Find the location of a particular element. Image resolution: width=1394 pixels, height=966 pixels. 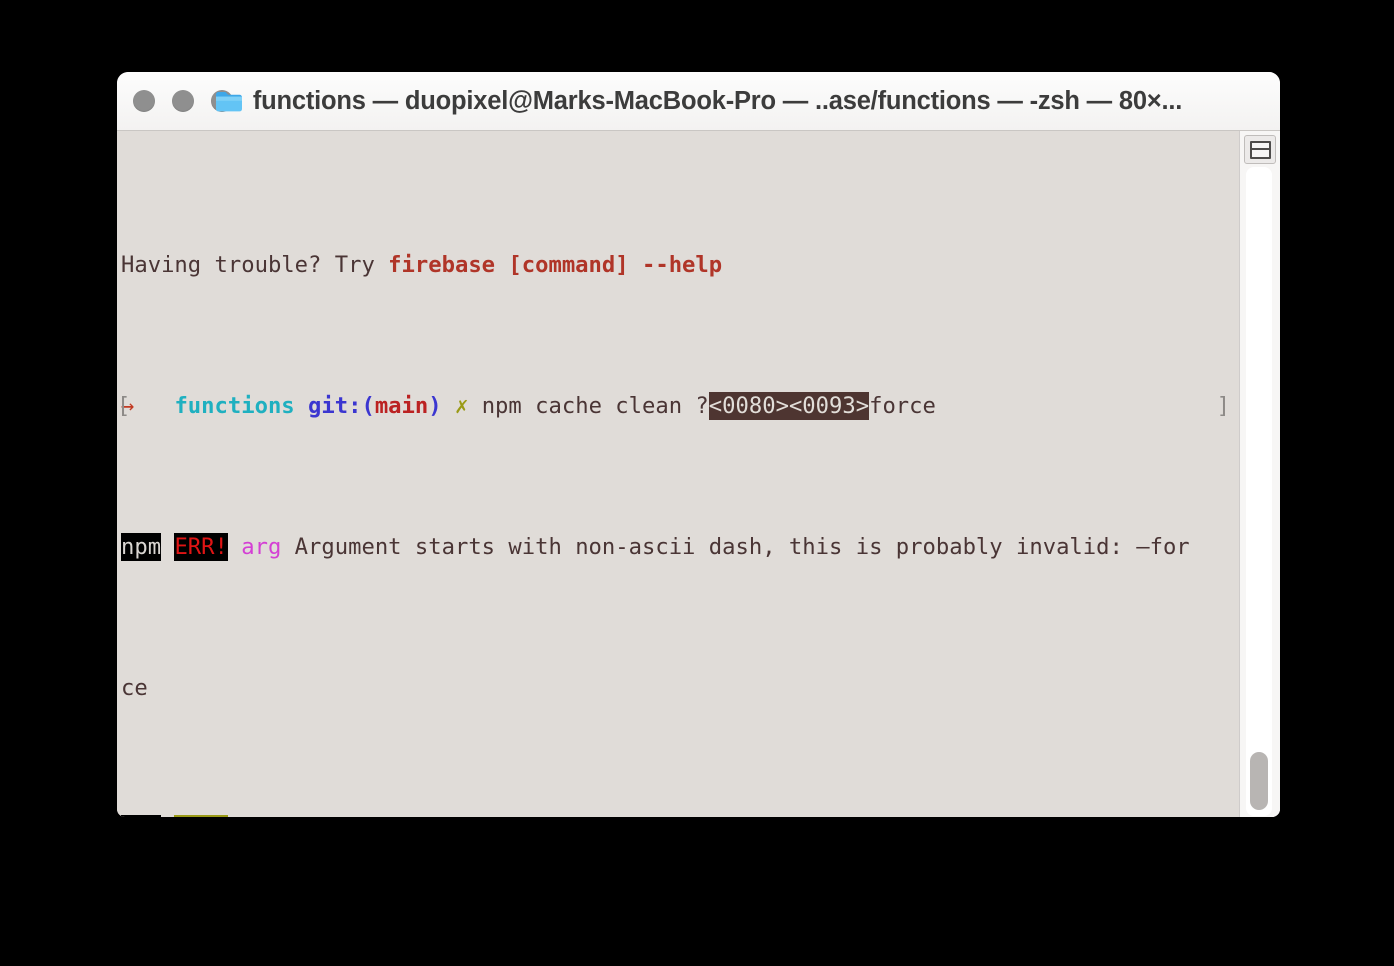

window-controls is located at coordinates (183, 101).